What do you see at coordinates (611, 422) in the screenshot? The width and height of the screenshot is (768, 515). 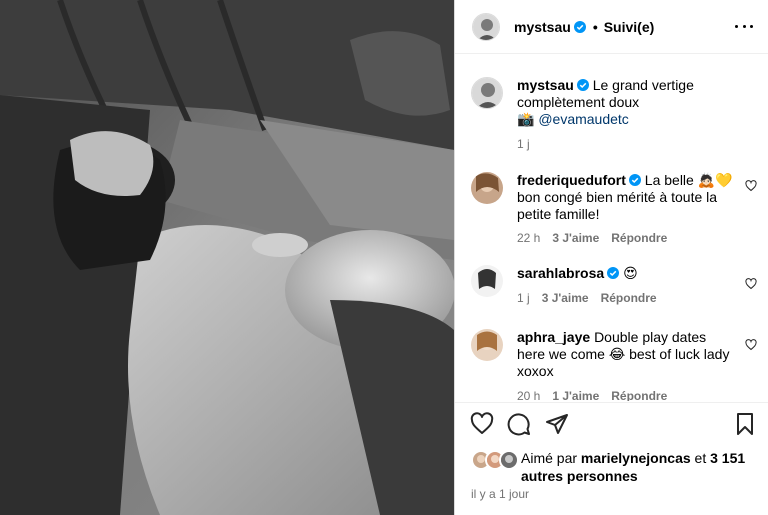 I see `action-bar` at bounding box center [611, 422].